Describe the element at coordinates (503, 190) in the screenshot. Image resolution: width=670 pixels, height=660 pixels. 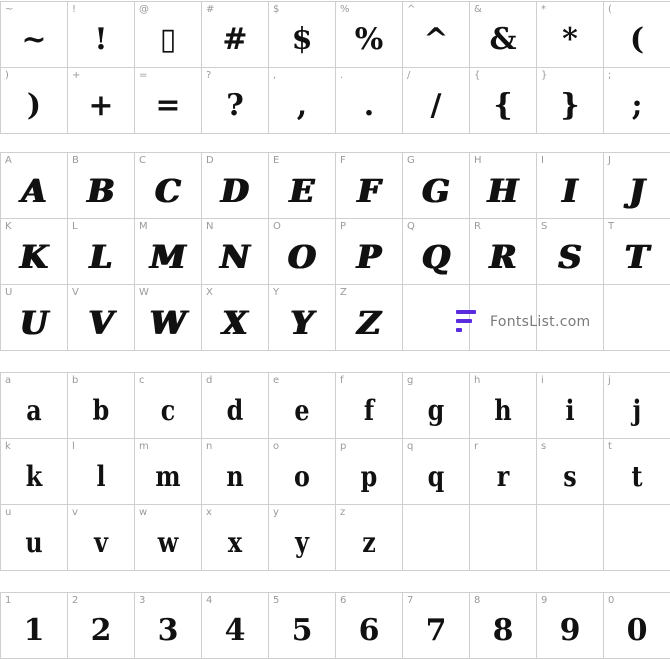
I see `glyph-sample: H` at that location.